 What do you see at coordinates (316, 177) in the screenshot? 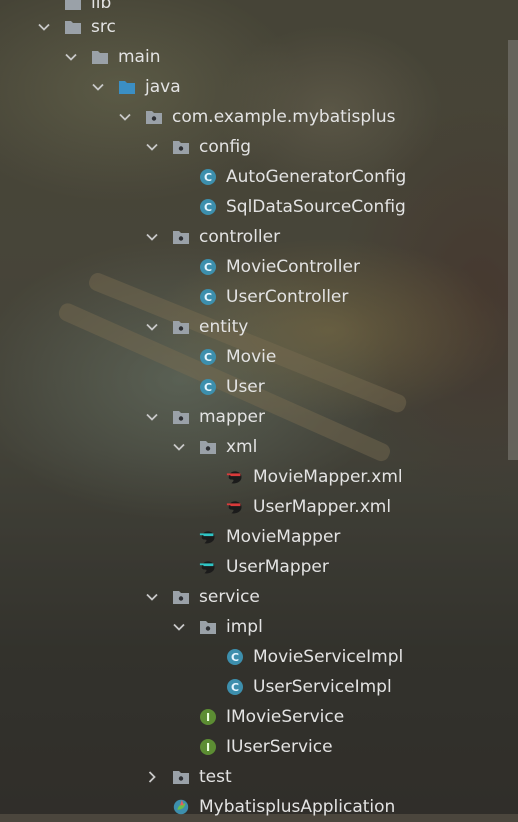
I see `tree-item-label: AutoGeneratorConfig` at bounding box center [316, 177].